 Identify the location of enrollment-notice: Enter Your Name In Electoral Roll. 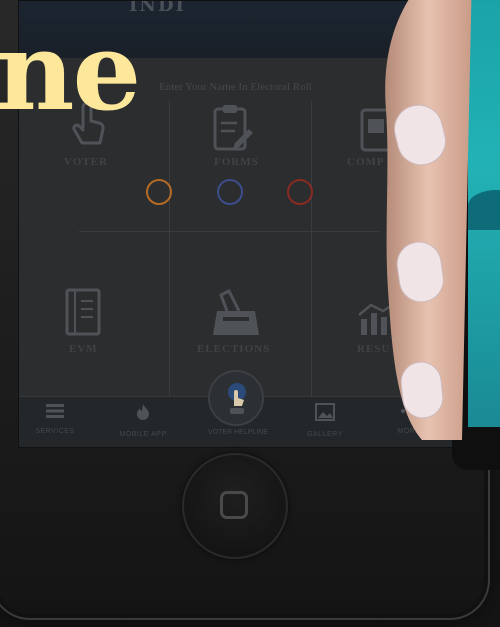
(235, 87).